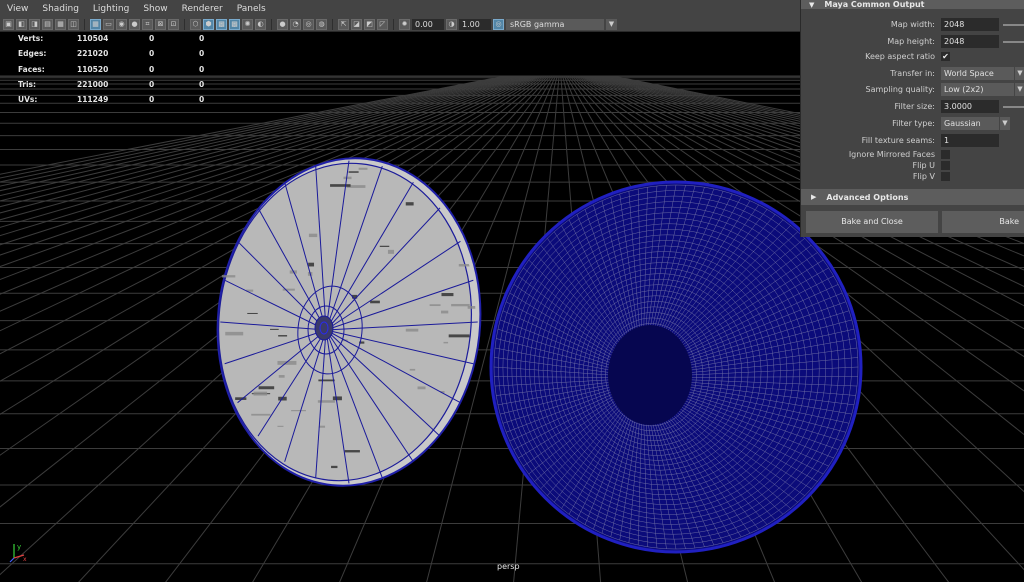 Image resolution: width=1024 pixels, height=582 pixels. What do you see at coordinates (382, 24) in the screenshot?
I see `backface-culling-icon: ◸` at bounding box center [382, 24].